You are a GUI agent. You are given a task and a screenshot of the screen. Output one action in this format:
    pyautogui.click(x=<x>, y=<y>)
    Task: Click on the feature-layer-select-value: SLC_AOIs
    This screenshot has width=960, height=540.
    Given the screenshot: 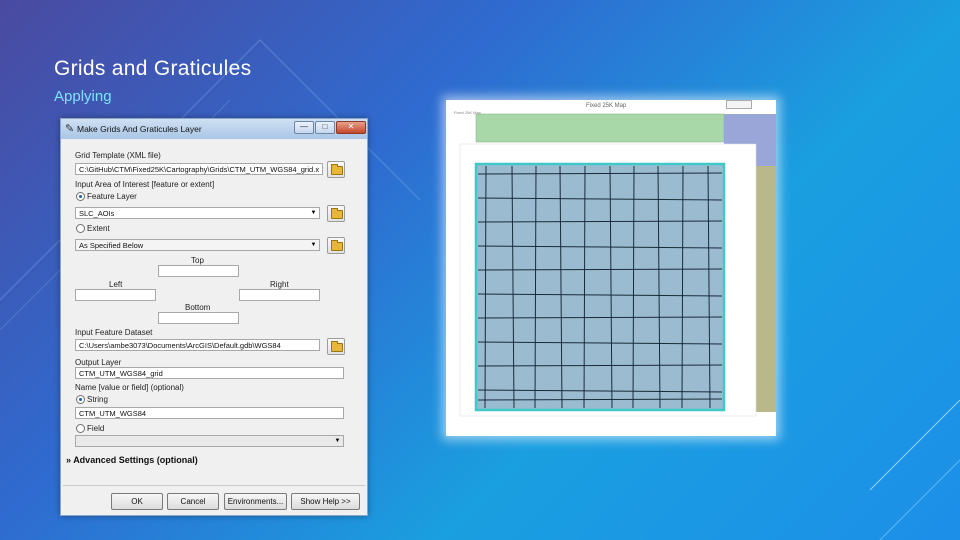 What is the action you would take?
    pyautogui.click(x=97, y=213)
    